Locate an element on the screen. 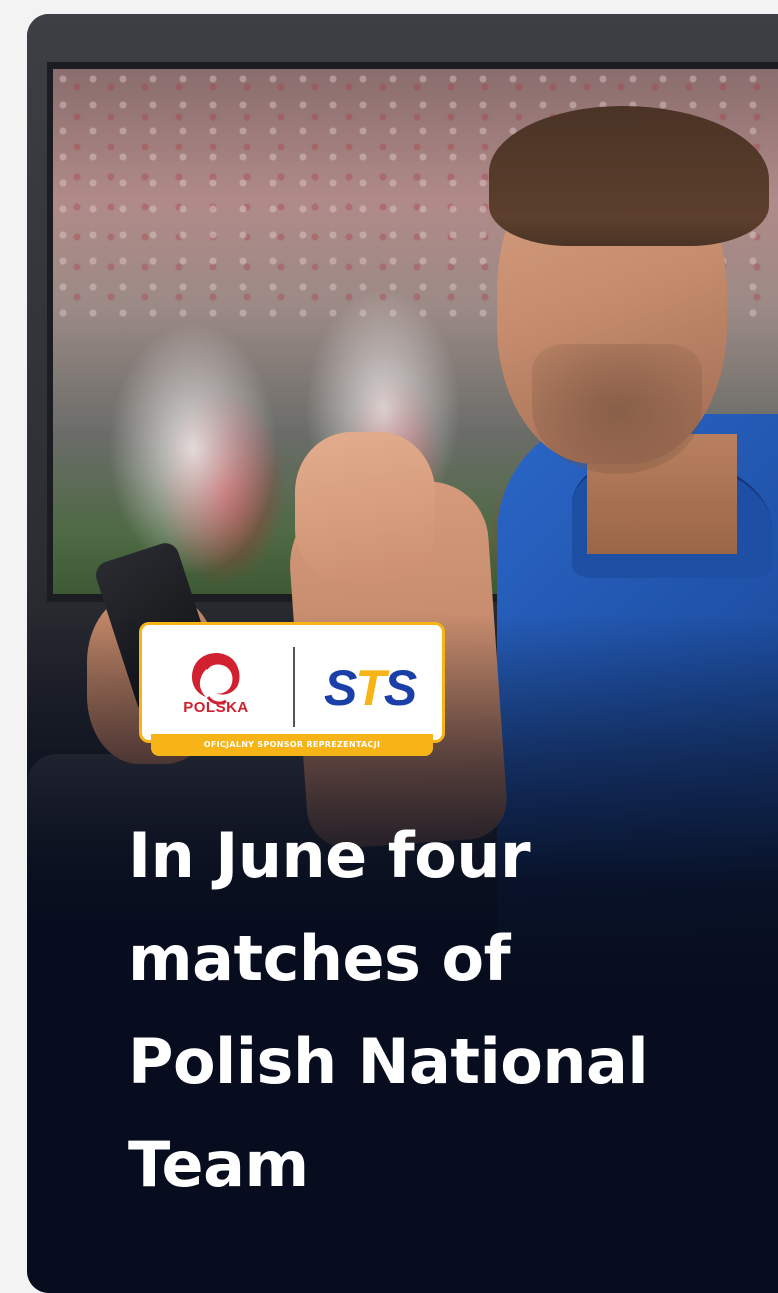 Image resolution: width=778 pixels, height=1293 pixels. sponsor-badge-box: POLSKA STS is located at coordinates (292, 682).